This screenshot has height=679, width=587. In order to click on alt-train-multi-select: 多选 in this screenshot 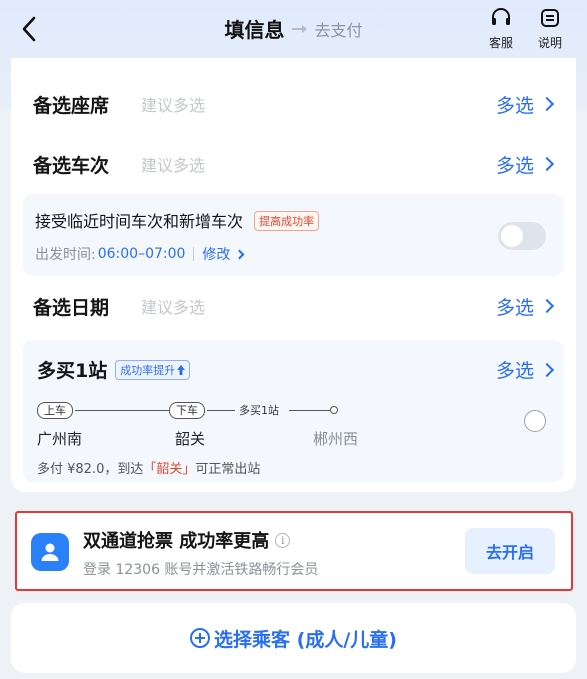, I will do `click(525, 164)`.